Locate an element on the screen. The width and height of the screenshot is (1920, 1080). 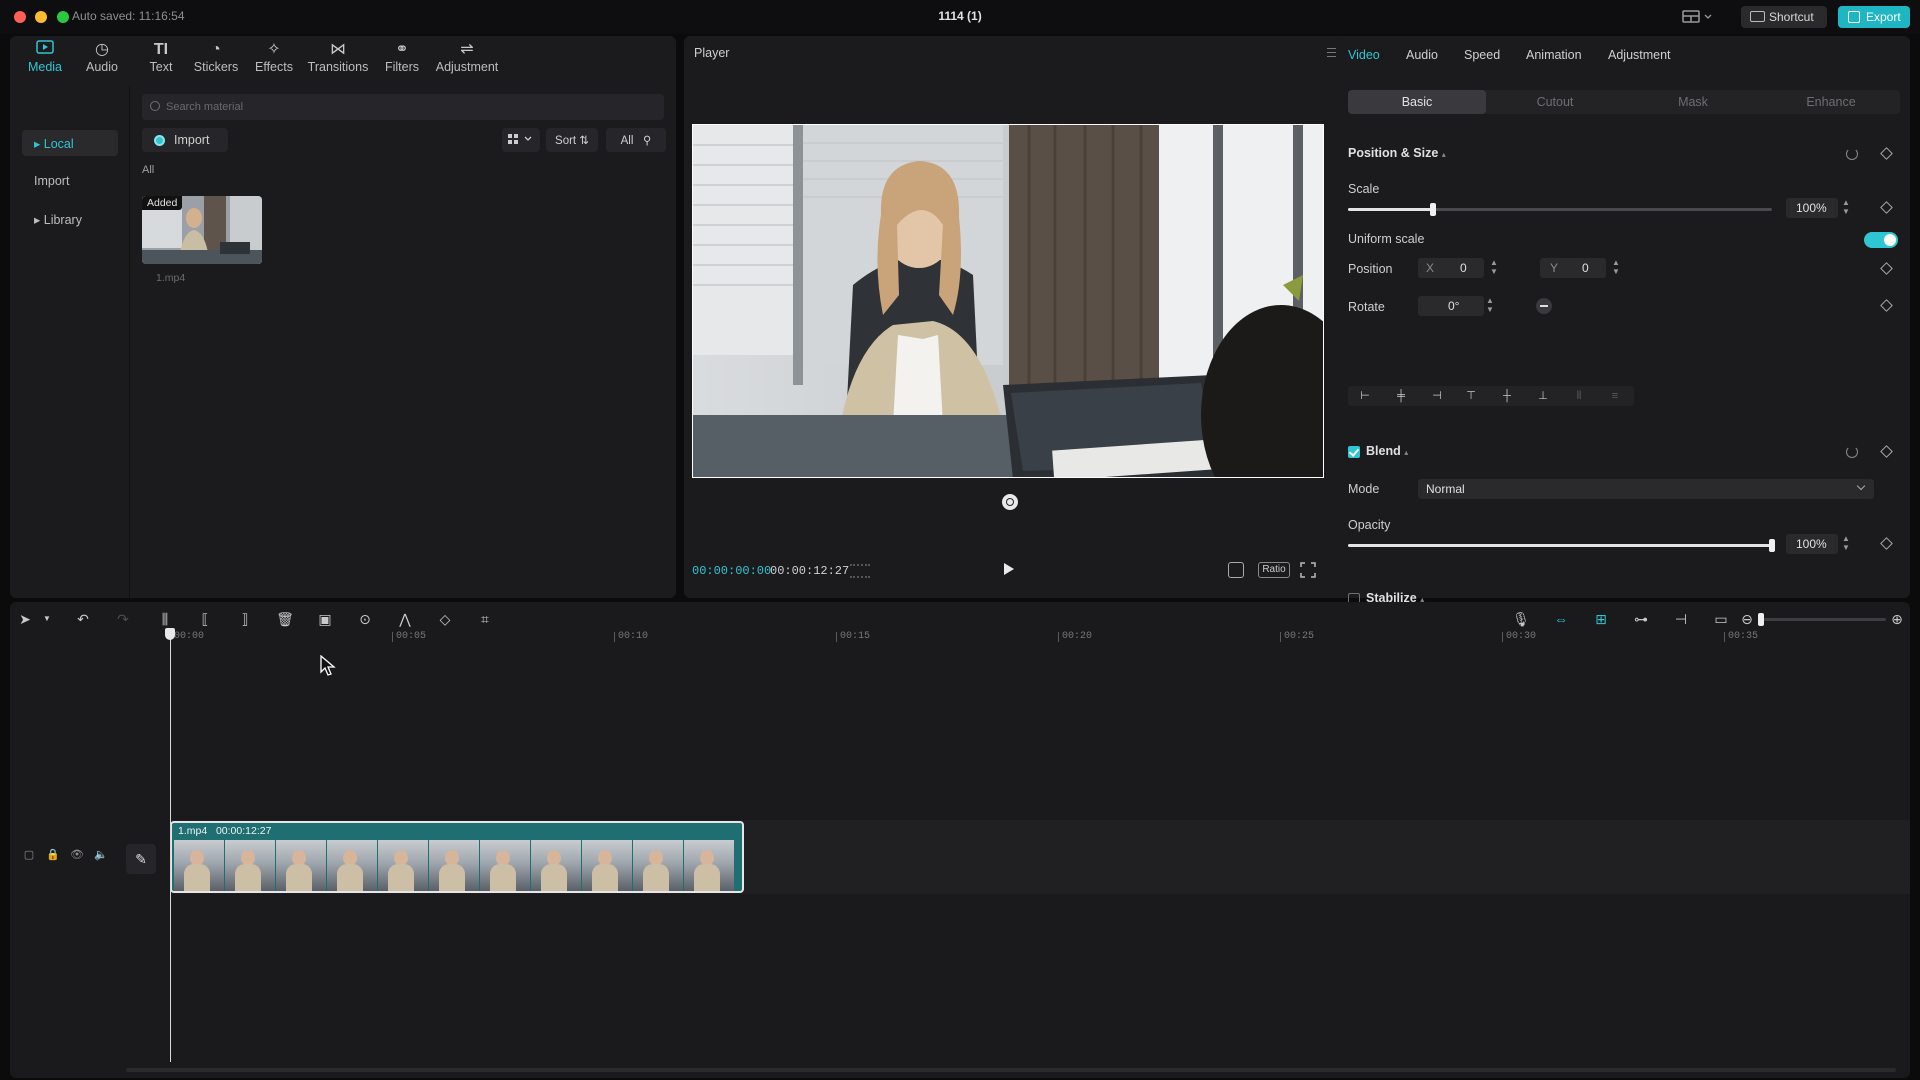
uniform-scale-toggle is located at coordinates (1881, 240).